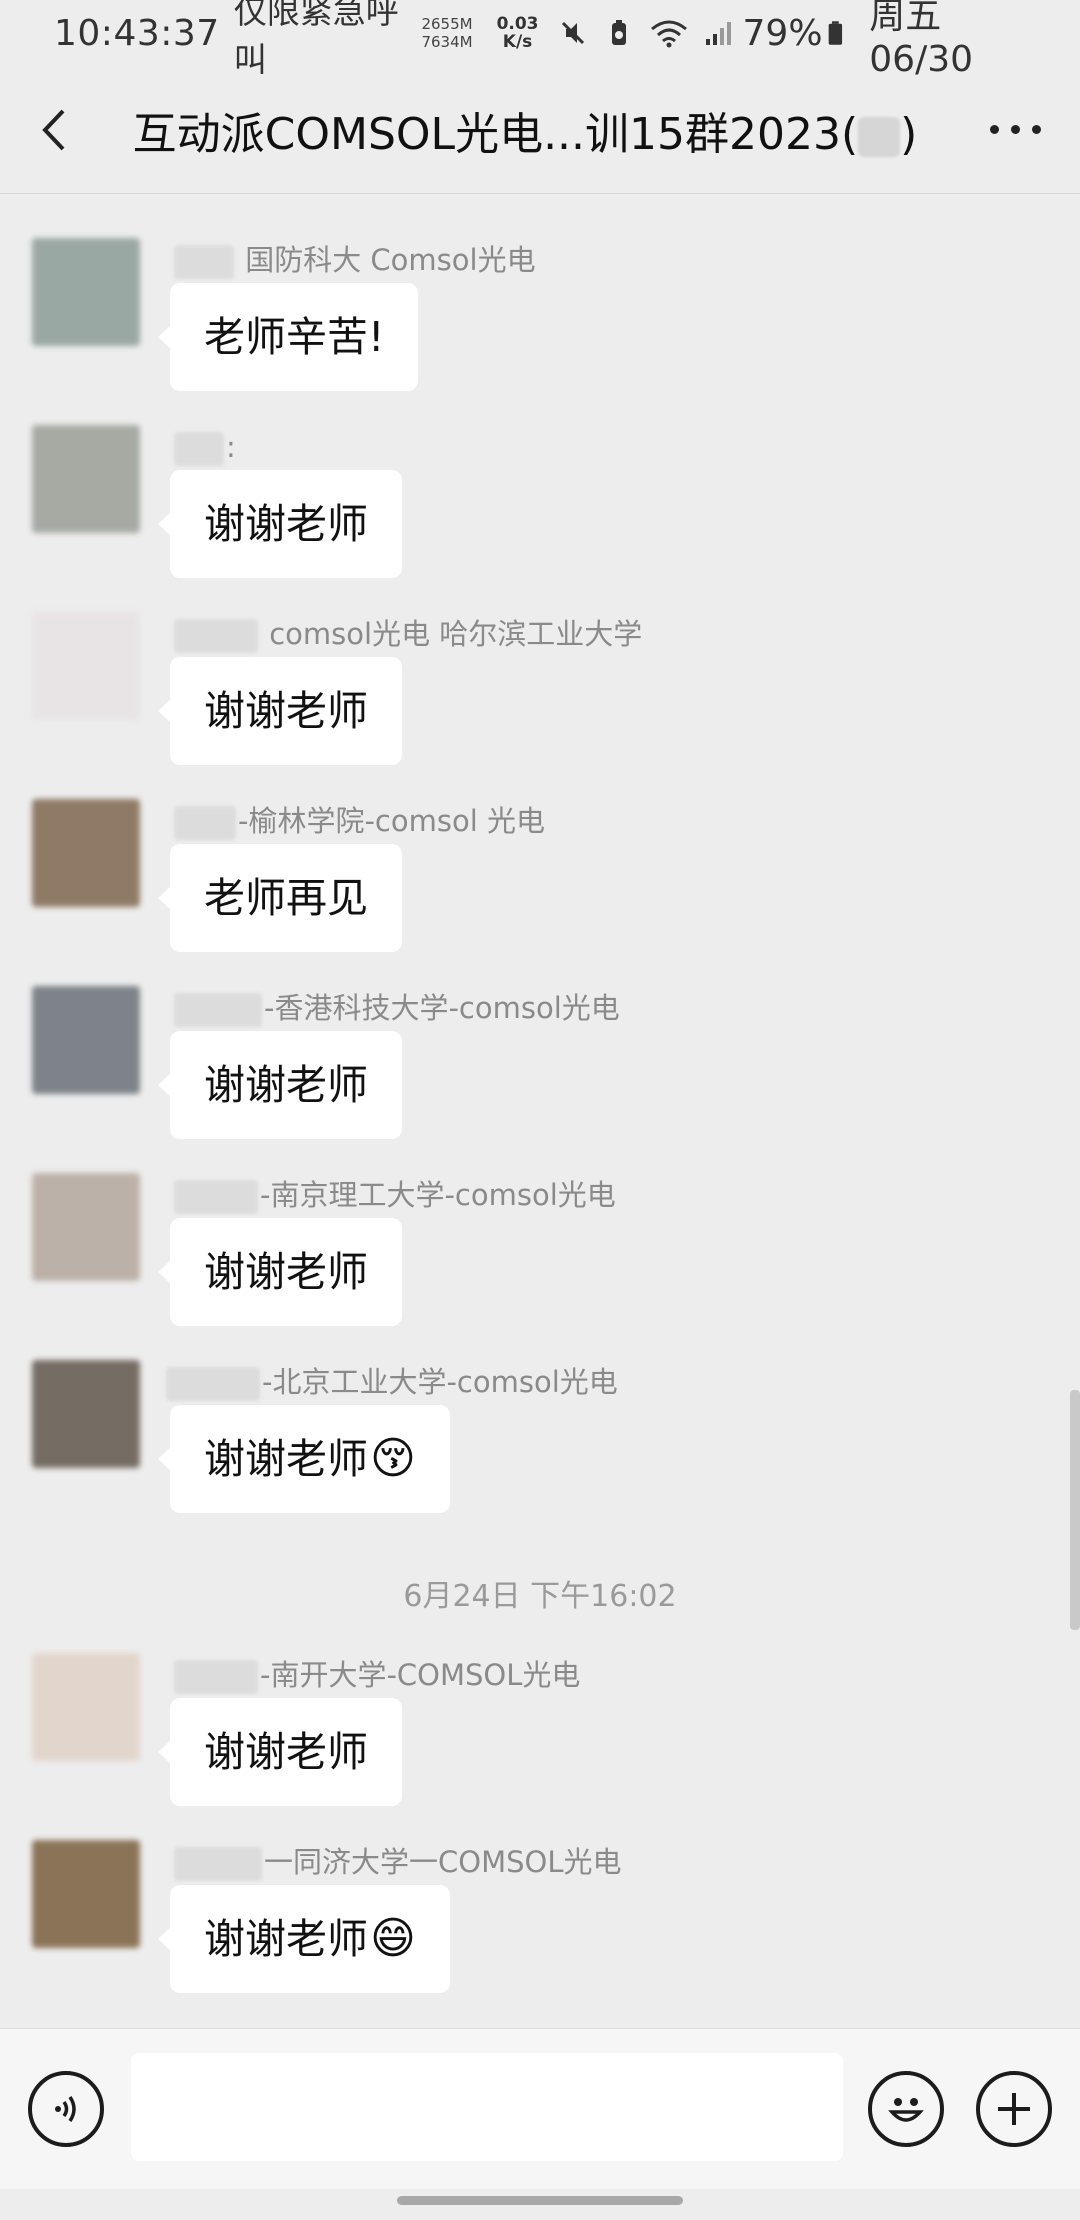 This screenshot has height=2220, width=1080. Describe the element at coordinates (456, 634) in the screenshot. I see `message-sender-text: comsol光电 哈尔滨工业大学` at that location.